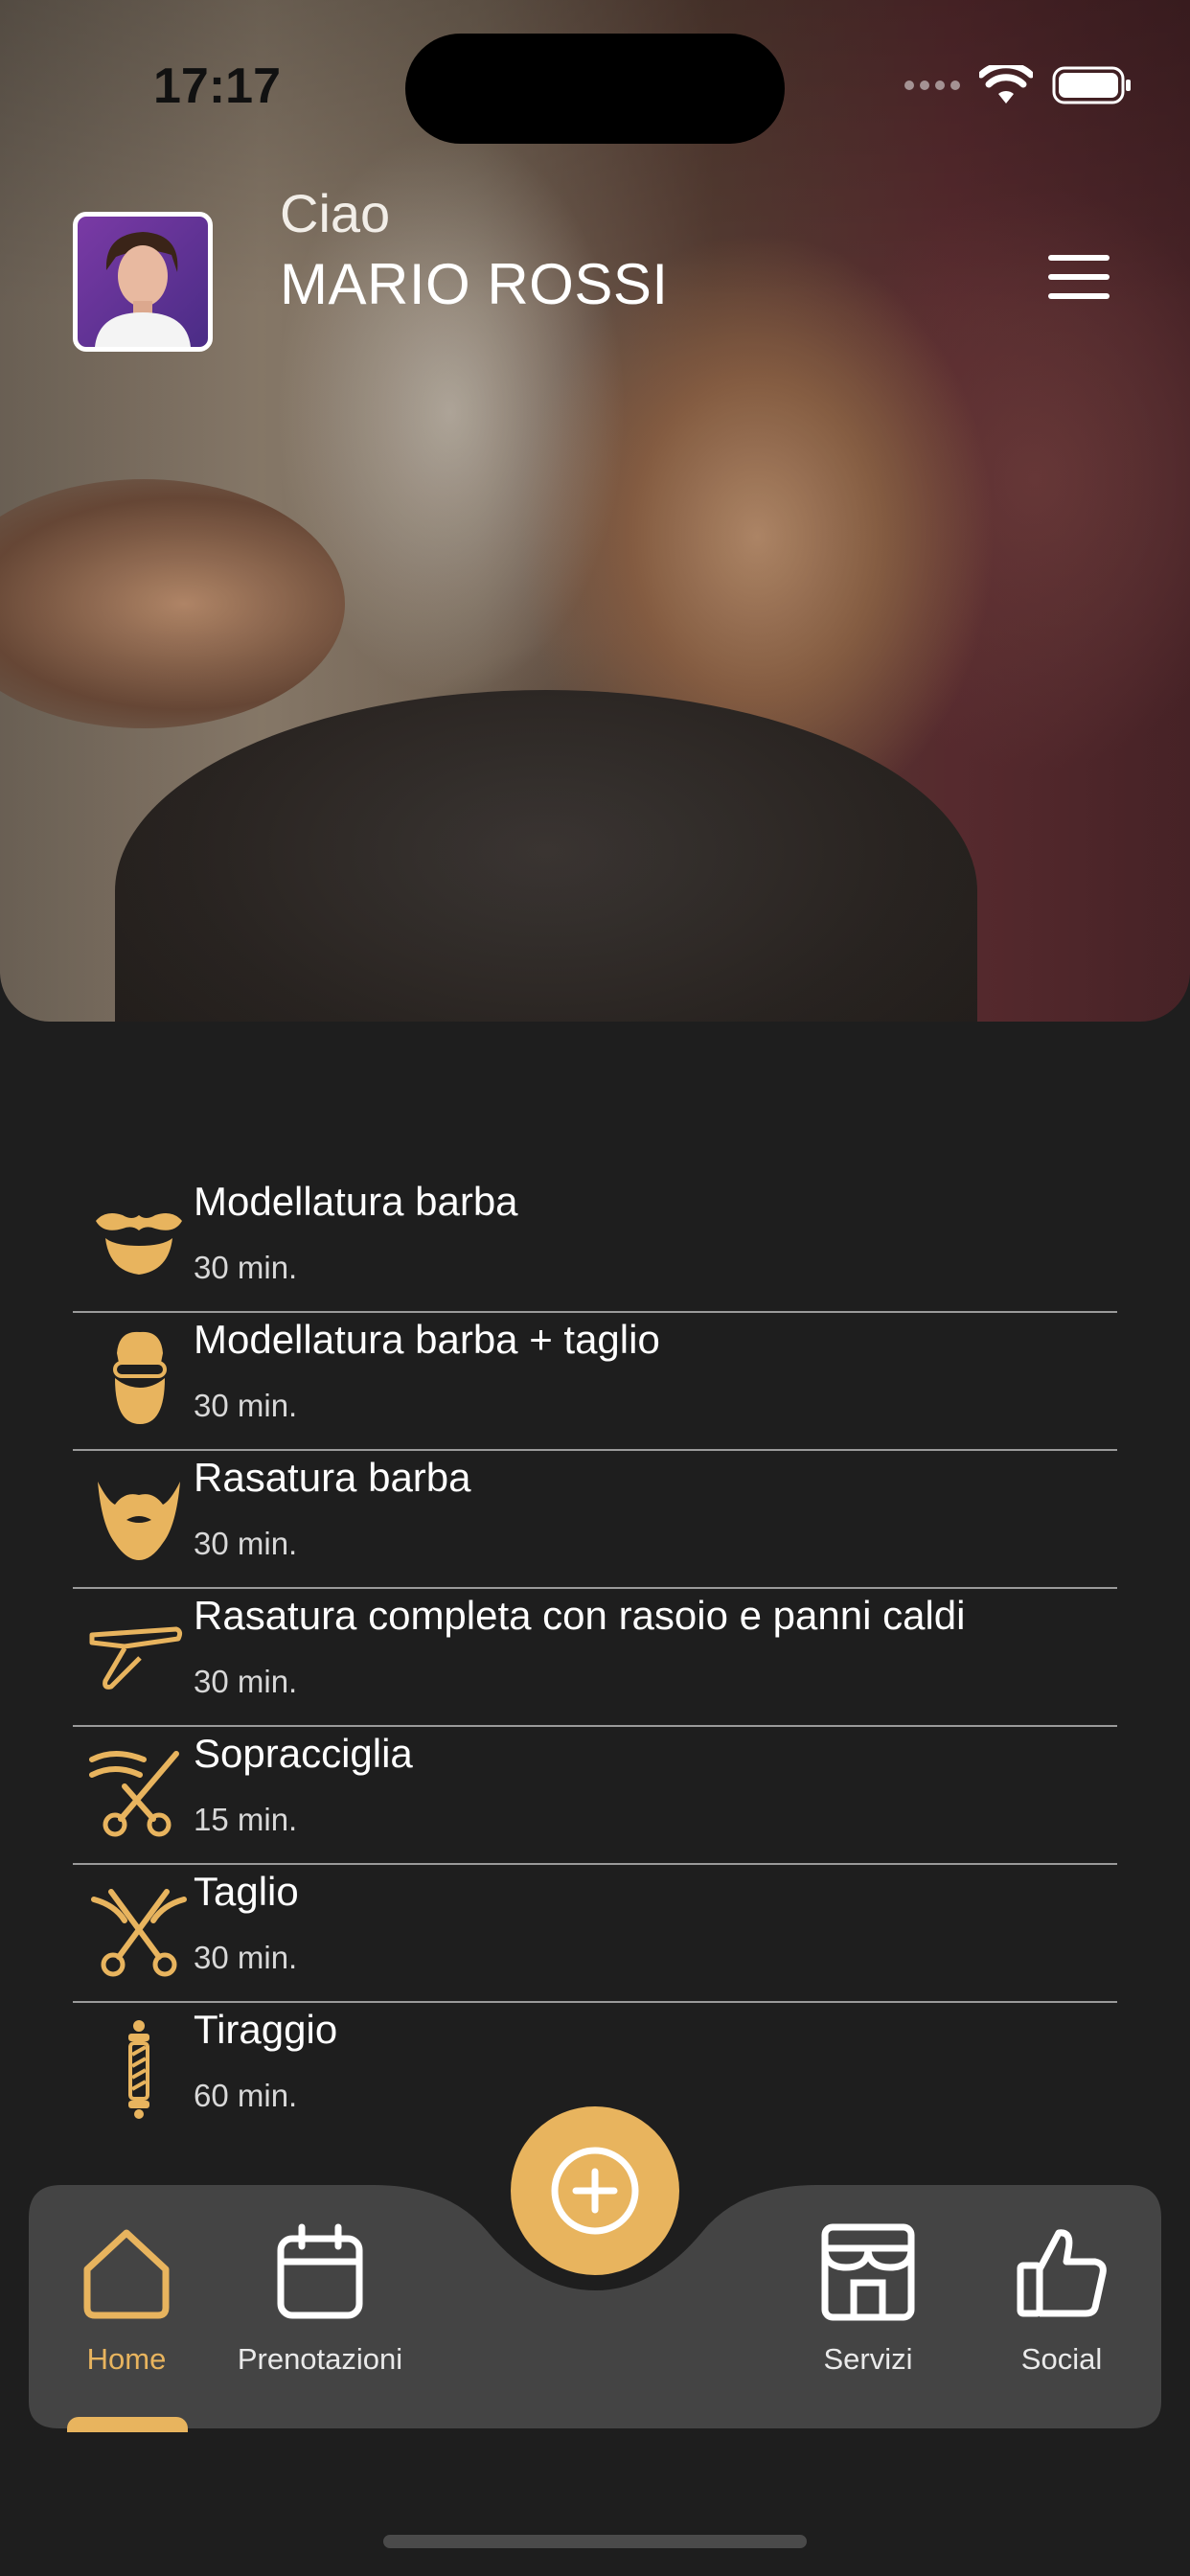  What do you see at coordinates (128, 2424) in the screenshot?
I see `active-tab-indicator` at bounding box center [128, 2424].